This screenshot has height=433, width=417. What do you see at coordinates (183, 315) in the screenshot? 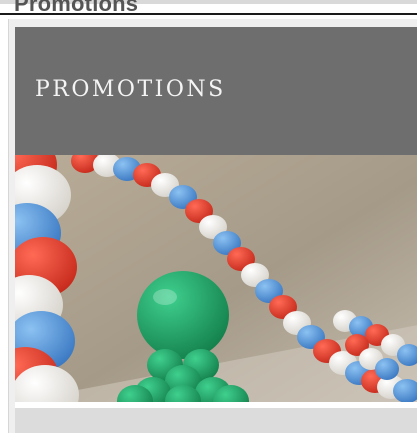
I see `green-balloon-head` at bounding box center [183, 315].